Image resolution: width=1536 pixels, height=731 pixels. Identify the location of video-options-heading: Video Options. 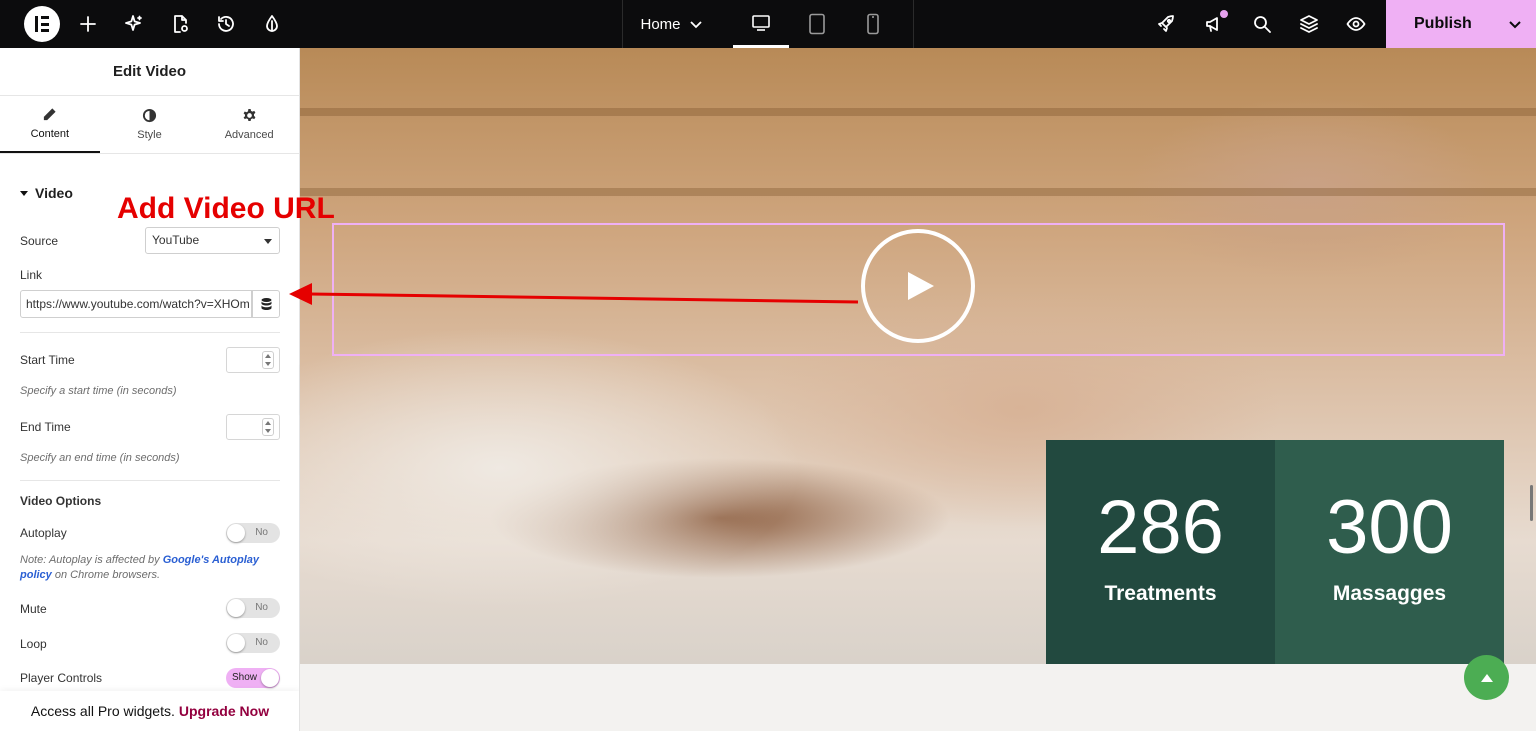
(61, 501).